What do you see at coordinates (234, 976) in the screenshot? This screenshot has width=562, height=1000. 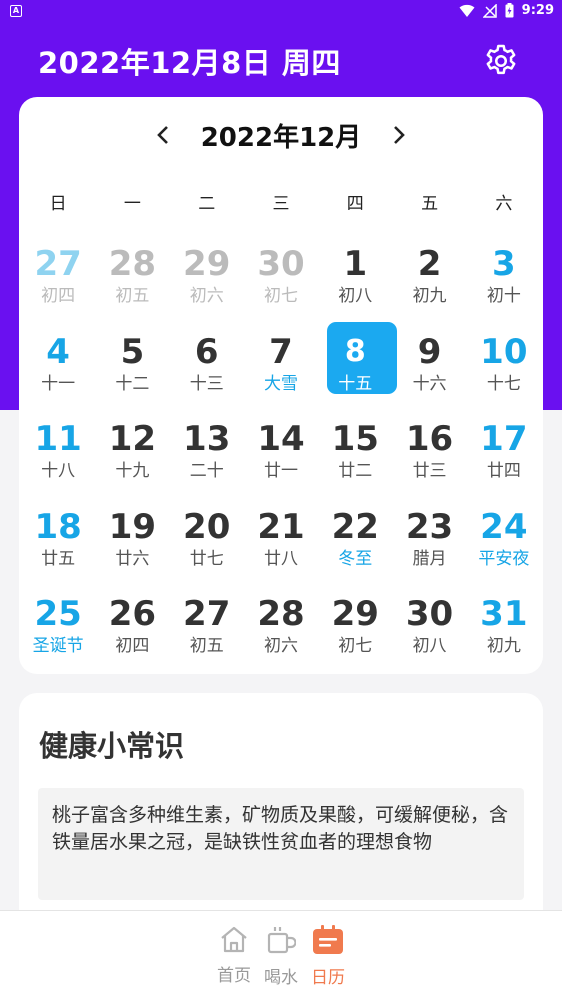 I see `nav-label-home: 首页` at bounding box center [234, 976].